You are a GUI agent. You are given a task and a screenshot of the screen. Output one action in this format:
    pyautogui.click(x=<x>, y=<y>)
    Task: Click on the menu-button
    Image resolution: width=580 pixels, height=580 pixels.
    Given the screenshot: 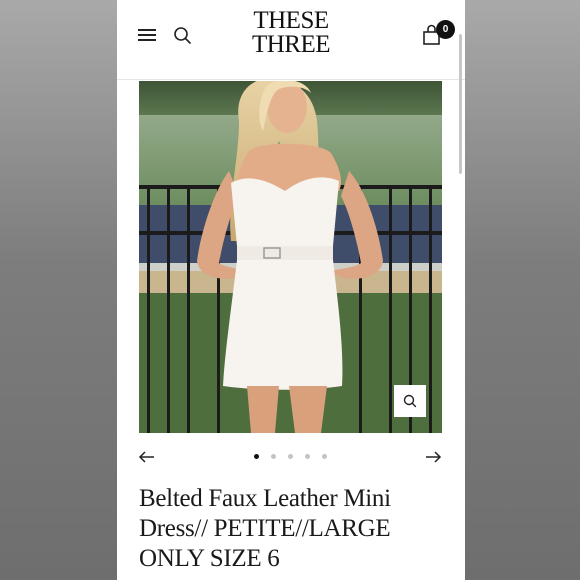 What is the action you would take?
    pyautogui.click(x=147, y=35)
    